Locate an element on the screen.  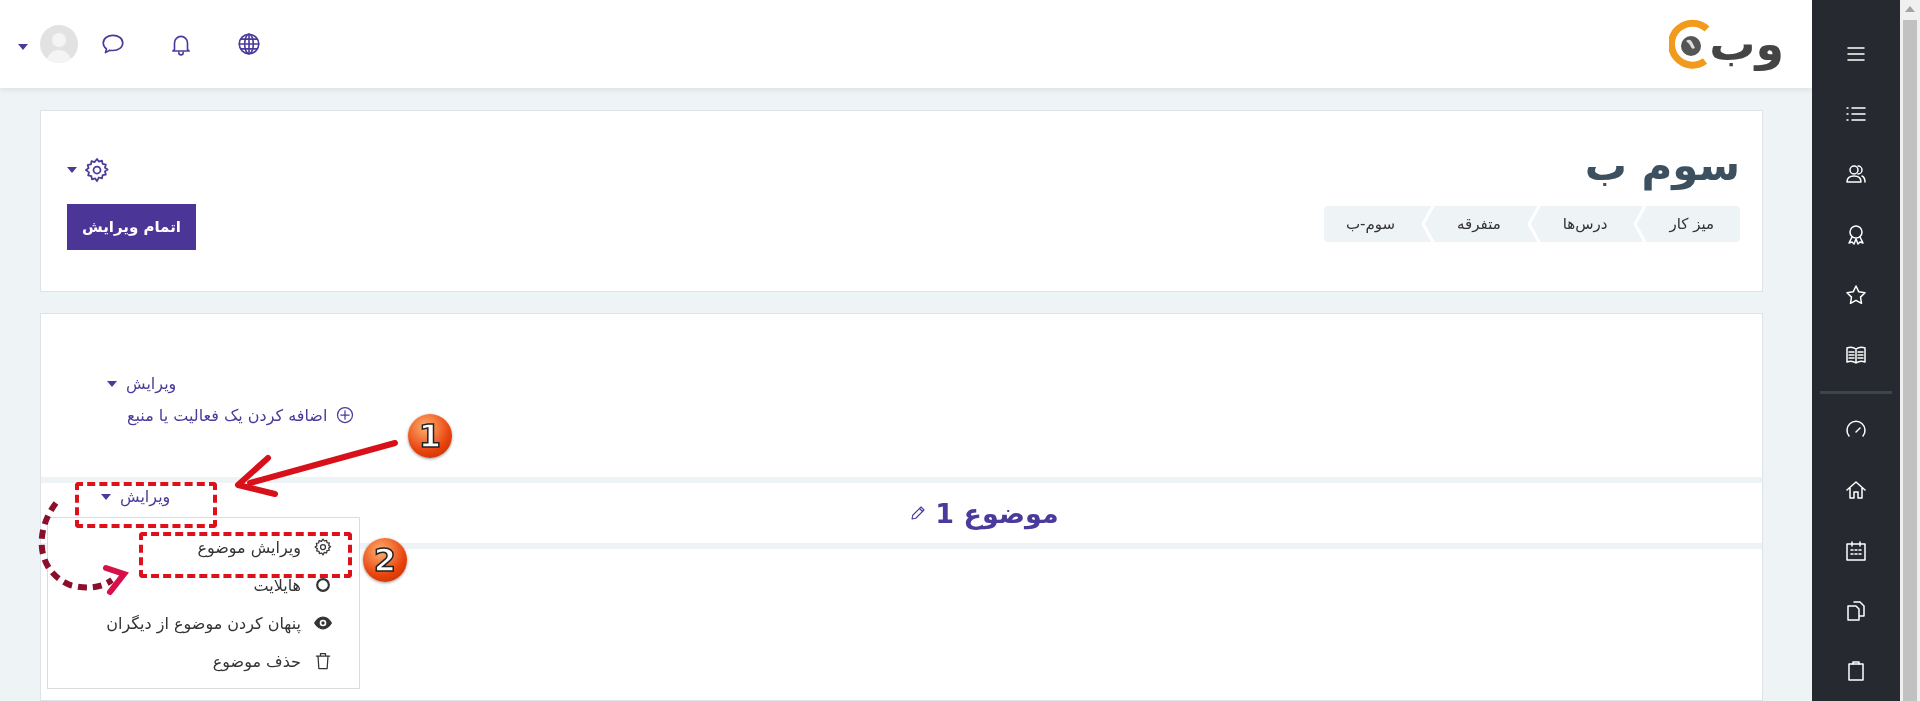
page-title: سوم ب is located at coordinates (1662, 165).